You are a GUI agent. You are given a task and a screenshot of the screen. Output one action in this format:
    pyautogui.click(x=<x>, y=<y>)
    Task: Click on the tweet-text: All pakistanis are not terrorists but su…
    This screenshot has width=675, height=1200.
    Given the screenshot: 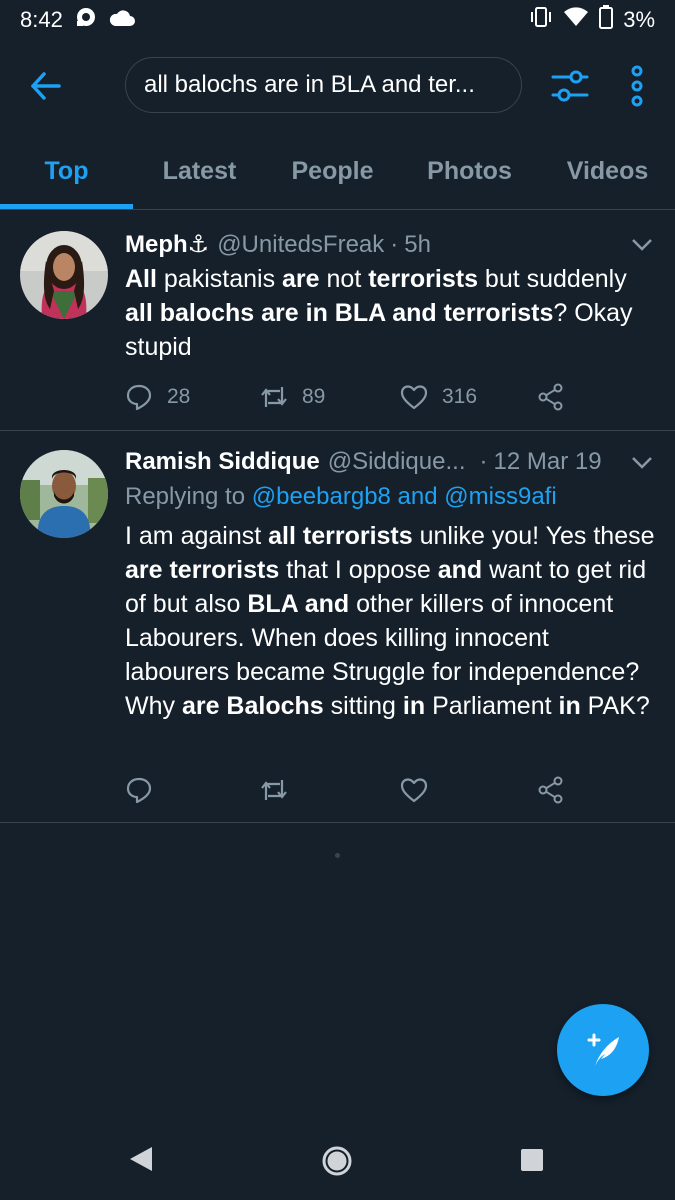 What is the action you would take?
    pyautogui.click(x=390, y=313)
    